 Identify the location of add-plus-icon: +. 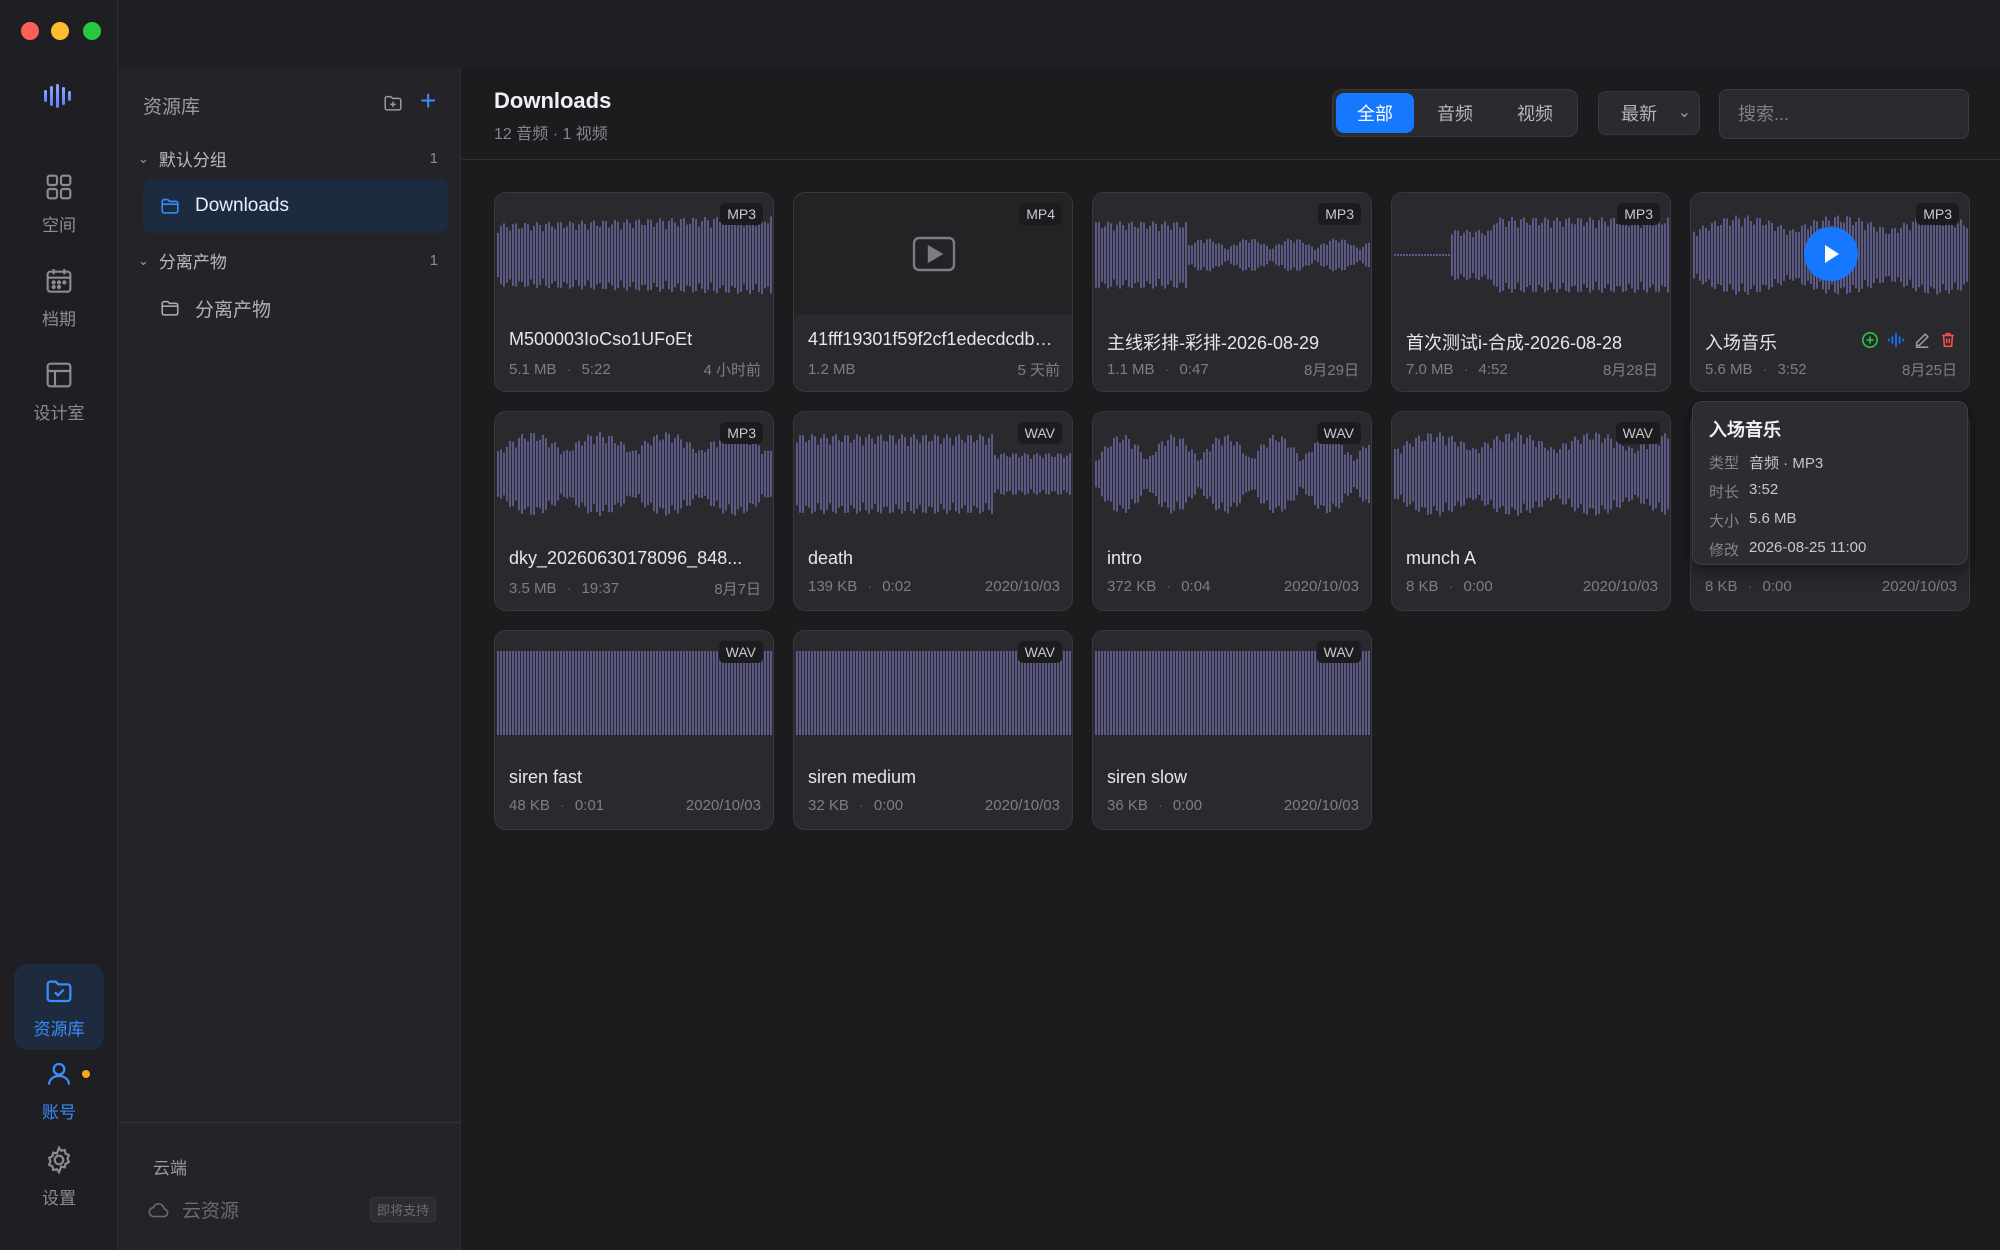
(428, 101).